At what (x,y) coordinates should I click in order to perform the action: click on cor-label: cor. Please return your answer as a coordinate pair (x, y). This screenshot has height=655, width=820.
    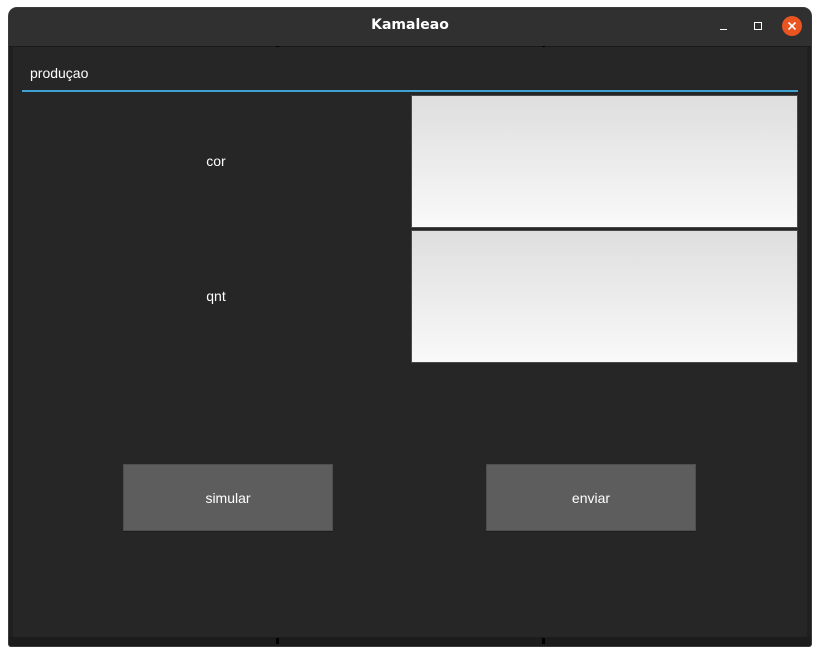
    Looking at the image, I should click on (216, 161).